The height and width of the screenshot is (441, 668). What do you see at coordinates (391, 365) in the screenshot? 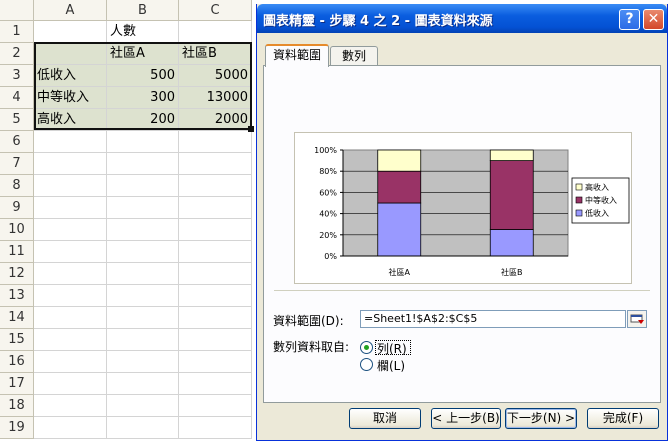
I see `radio-columns-label: 欄(L)` at bounding box center [391, 365].